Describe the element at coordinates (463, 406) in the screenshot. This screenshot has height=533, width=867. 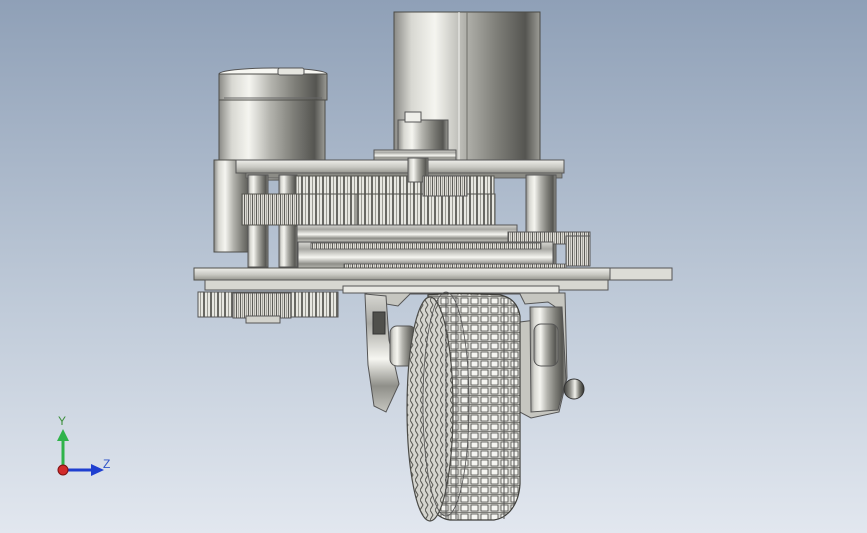
I see `drive-wheel` at that location.